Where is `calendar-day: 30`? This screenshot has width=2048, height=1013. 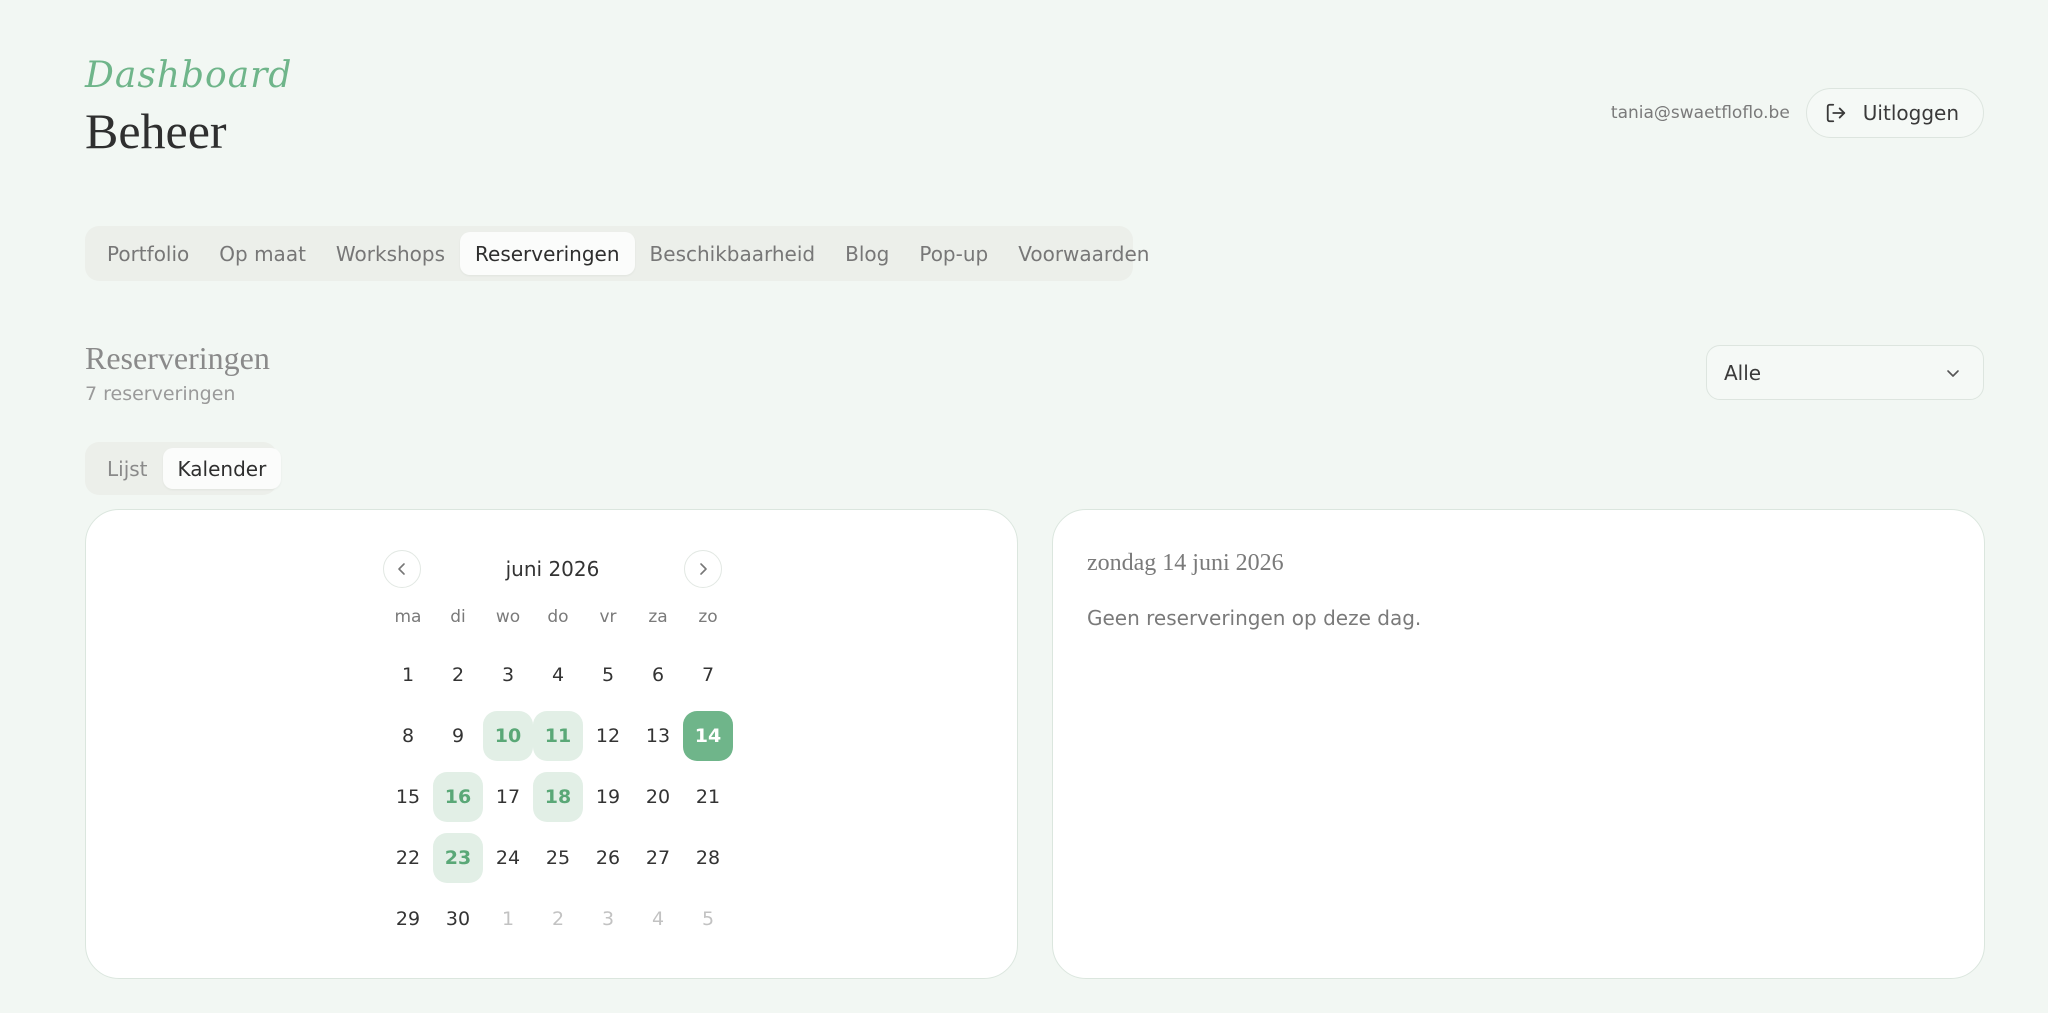 calendar-day: 30 is located at coordinates (458, 919).